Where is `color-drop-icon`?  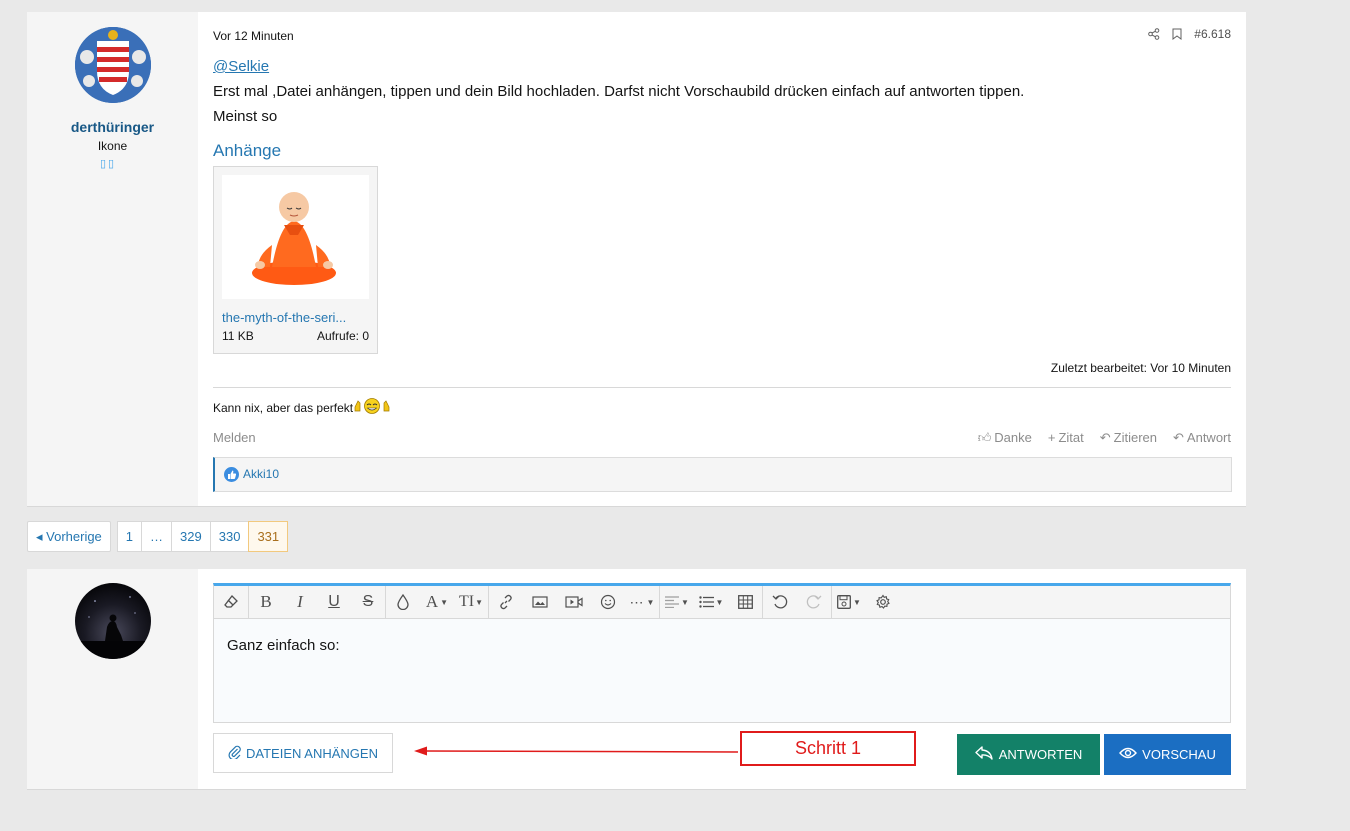
color-drop-icon is located at coordinates (403, 602).